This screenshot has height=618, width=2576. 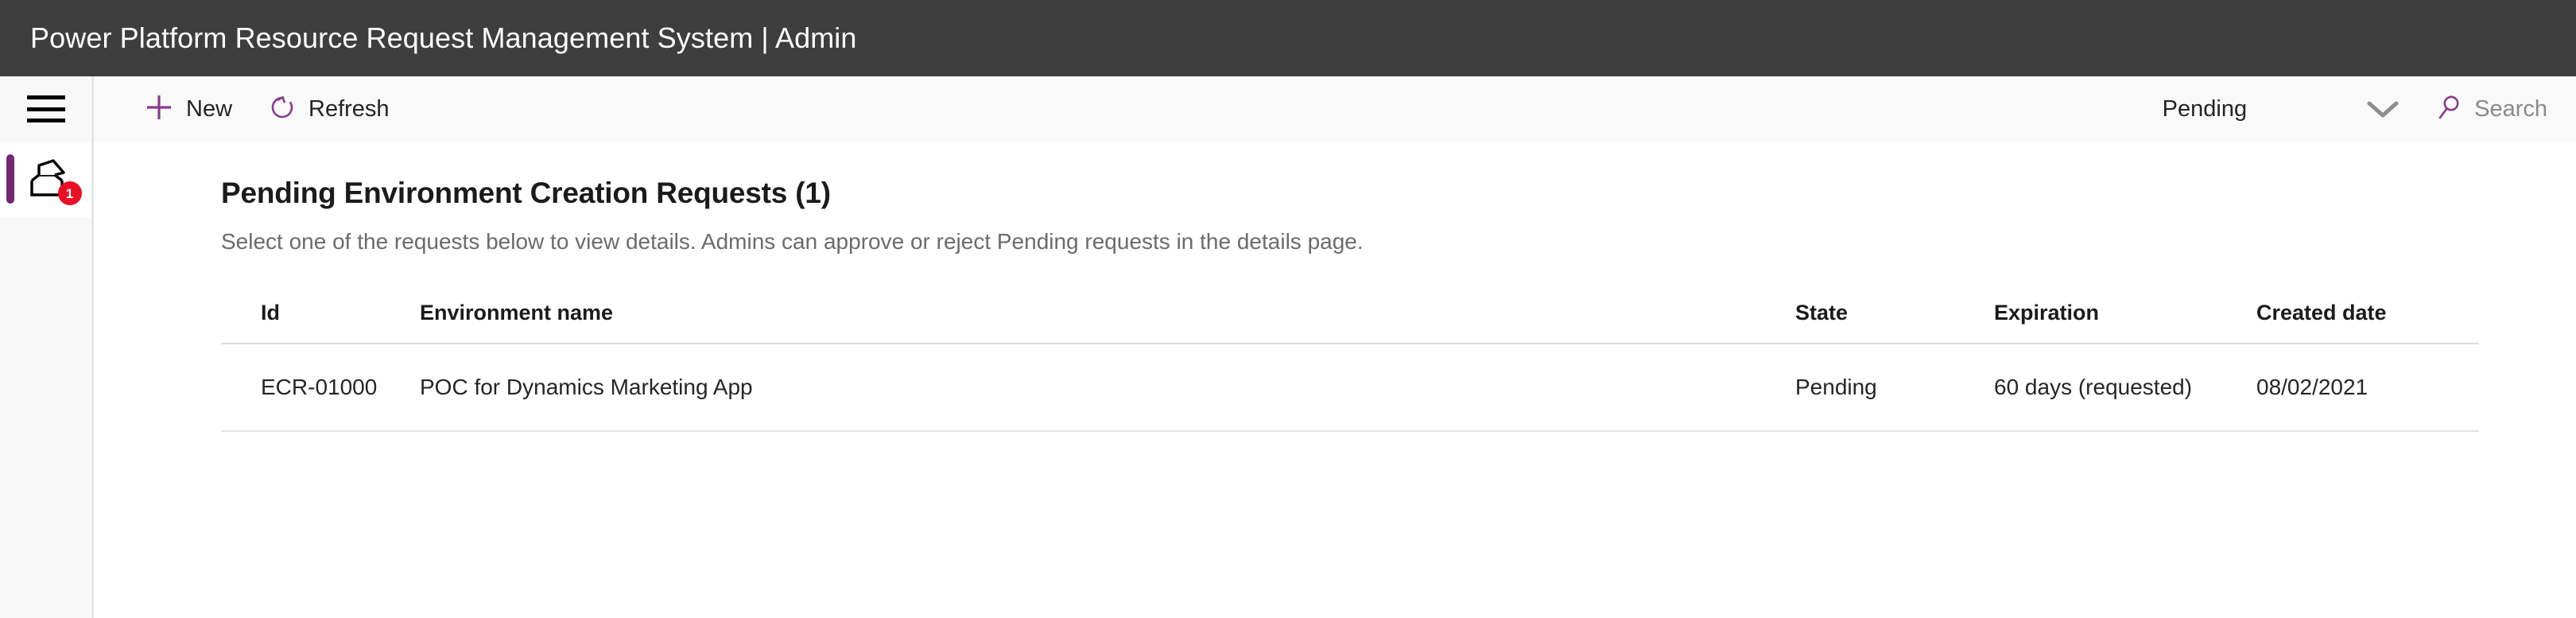 I want to click on cell-created-date: 08/02/2021, so click(x=2367, y=388).